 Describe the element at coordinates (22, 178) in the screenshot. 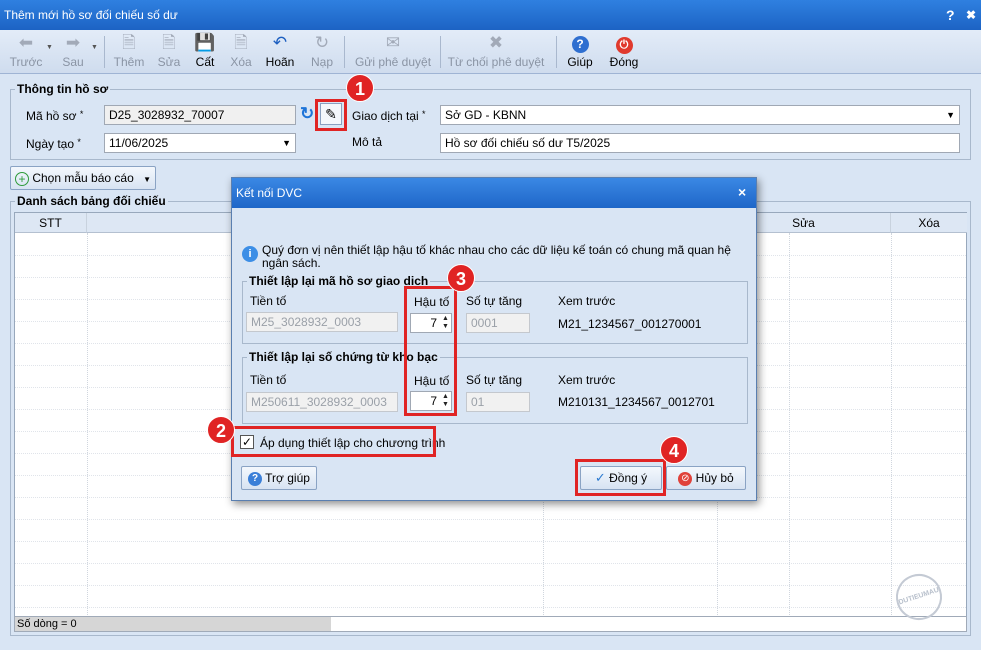

I see `plus-circle-icon: +` at that location.